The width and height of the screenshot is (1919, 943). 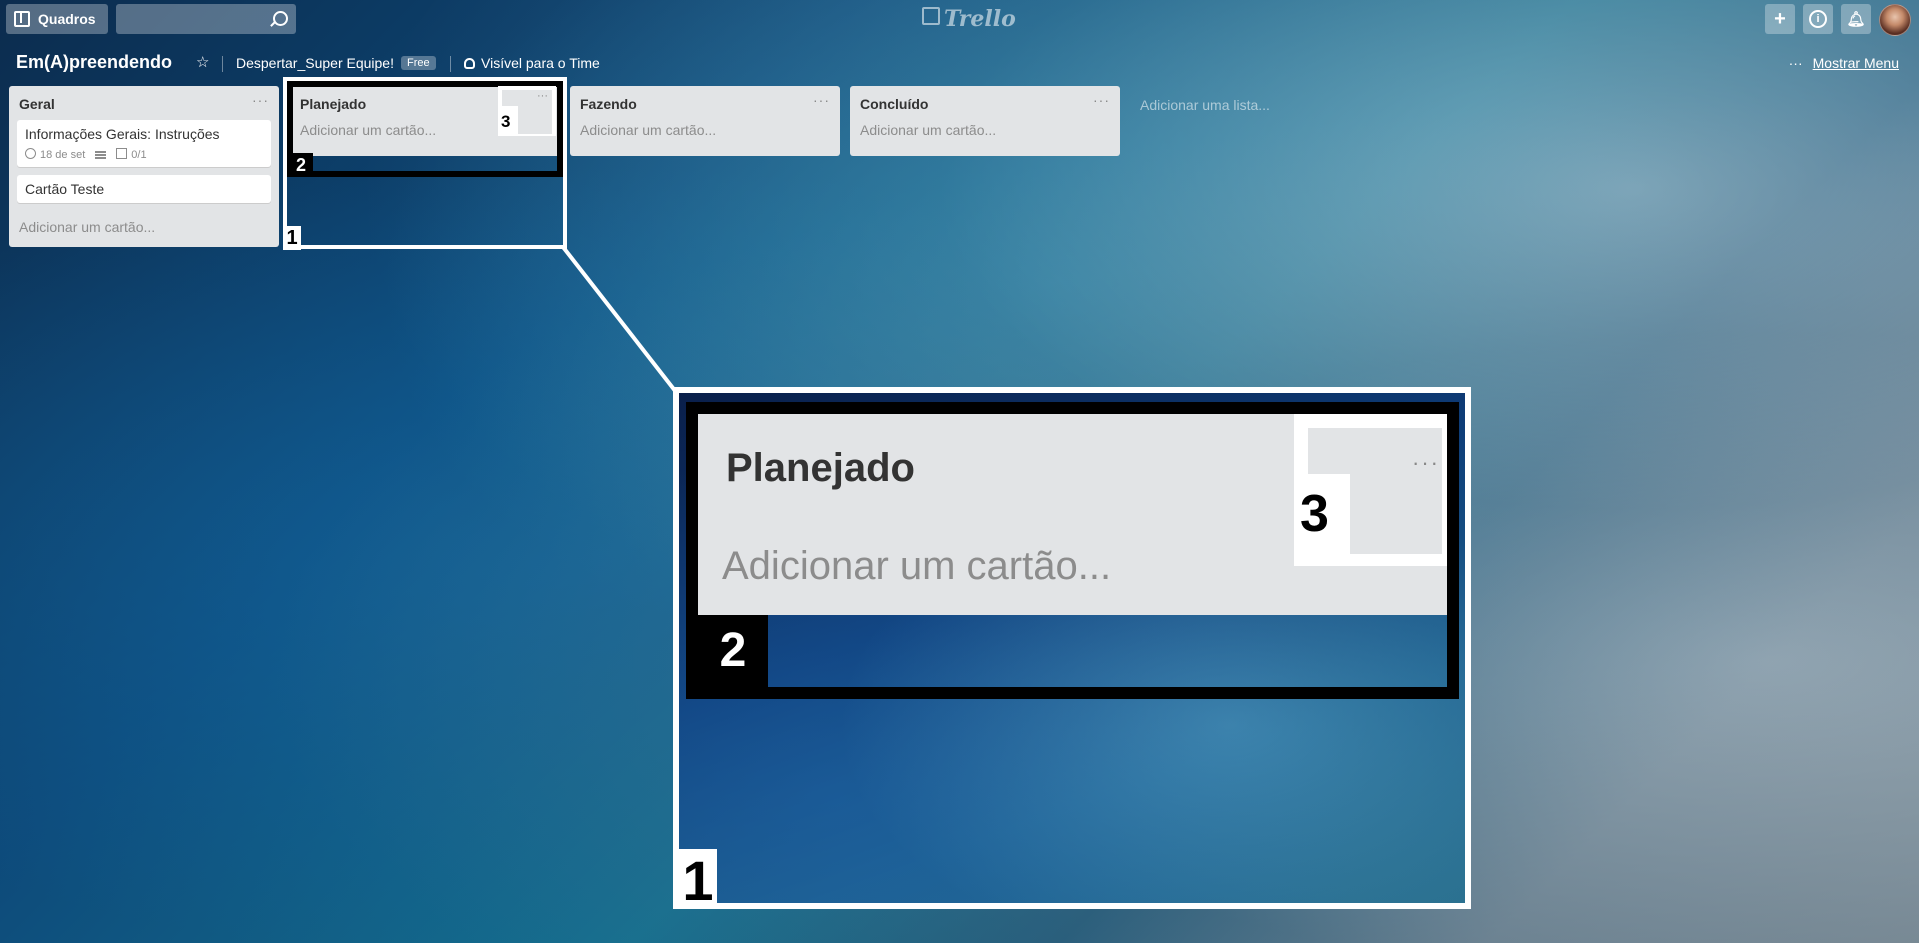 I want to click on connector-line, so click(x=619, y=319).